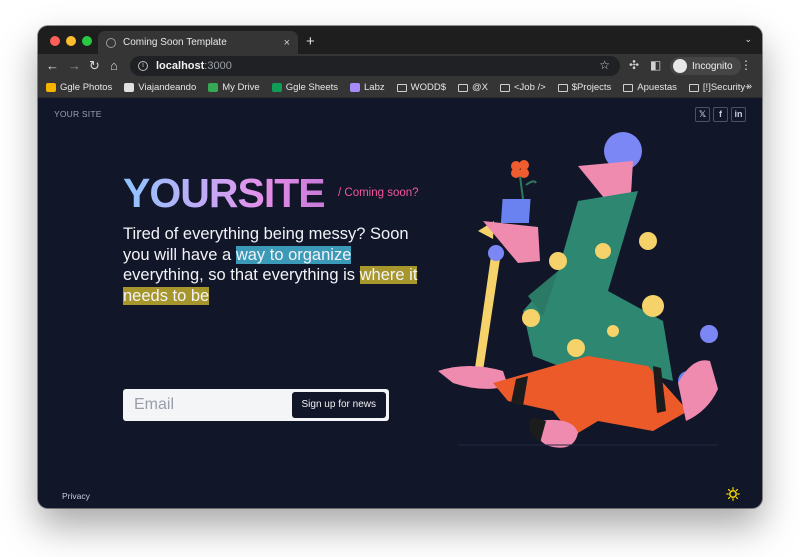 The width and height of the screenshot is (800, 557). I want to click on globe-icon, so click(111, 42).